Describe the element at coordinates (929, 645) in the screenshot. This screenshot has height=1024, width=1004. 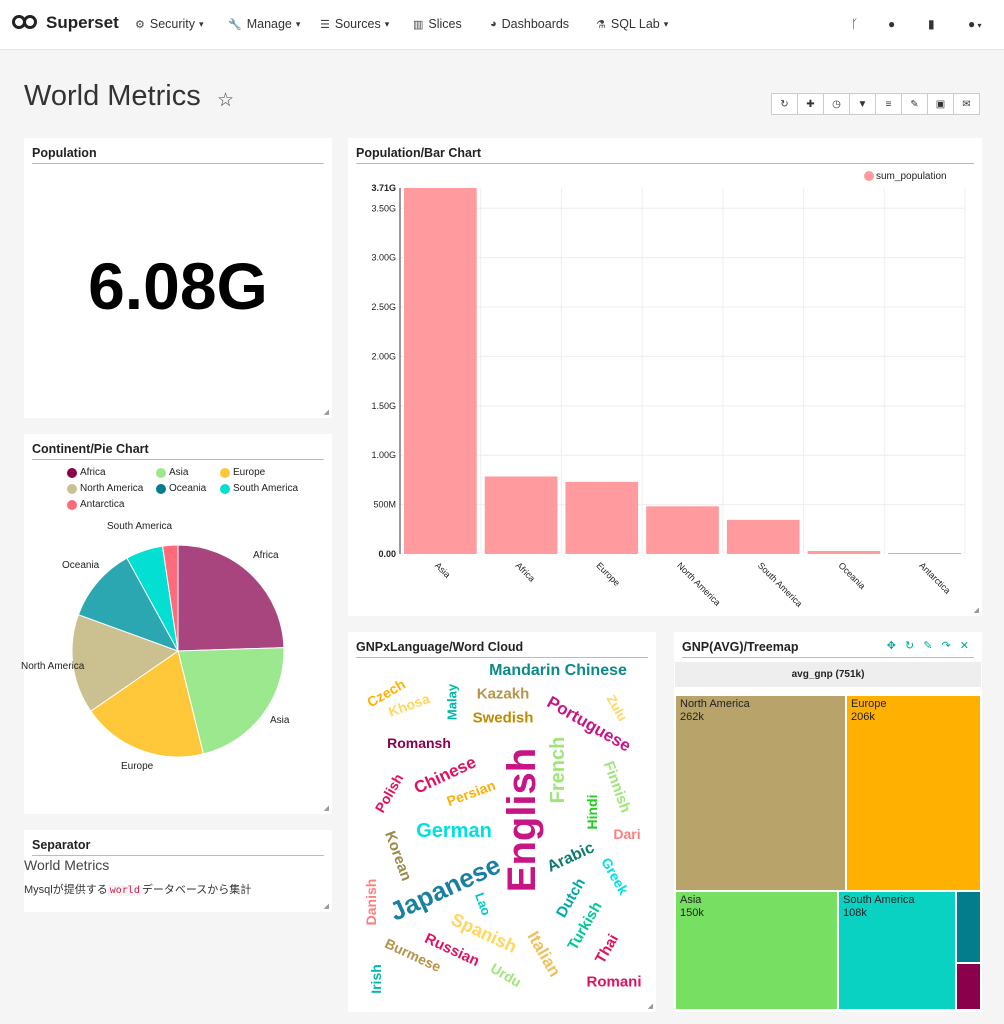
I see `slice-controls-icons: ✥ ↻ ✎ ↷ ✕` at that location.